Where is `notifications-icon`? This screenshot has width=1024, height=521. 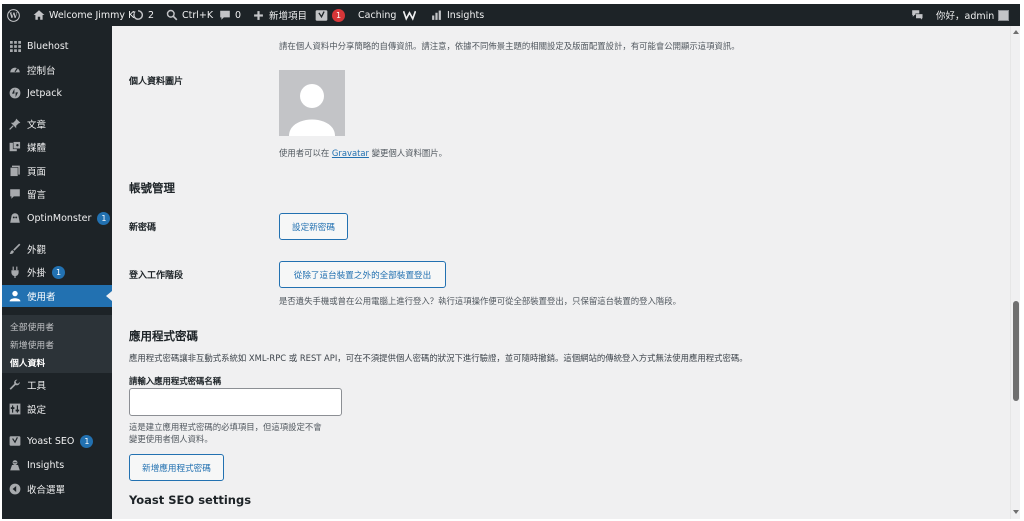
notifications-icon is located at coordinates (917, 15).